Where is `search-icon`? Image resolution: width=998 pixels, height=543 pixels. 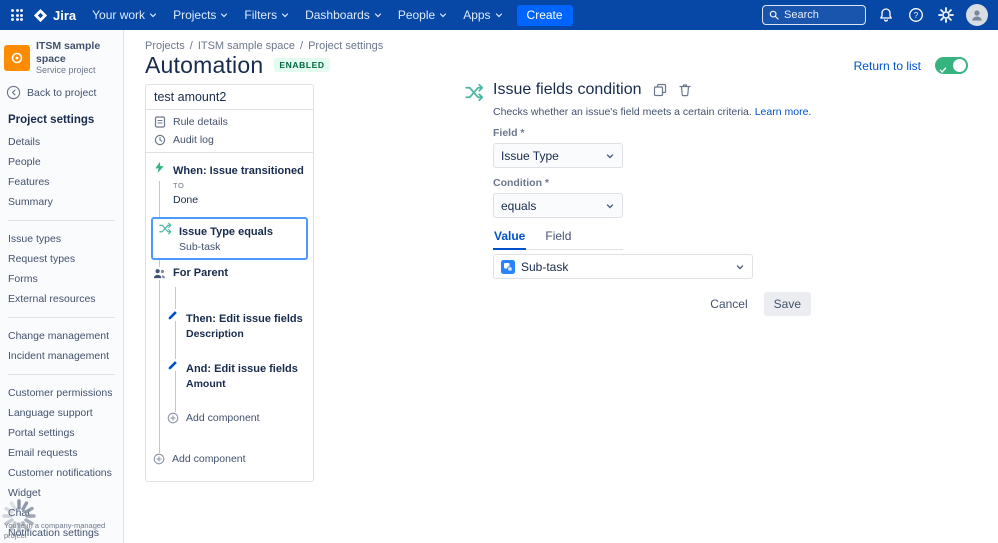
search-icon is located at coordinates (774, 15).